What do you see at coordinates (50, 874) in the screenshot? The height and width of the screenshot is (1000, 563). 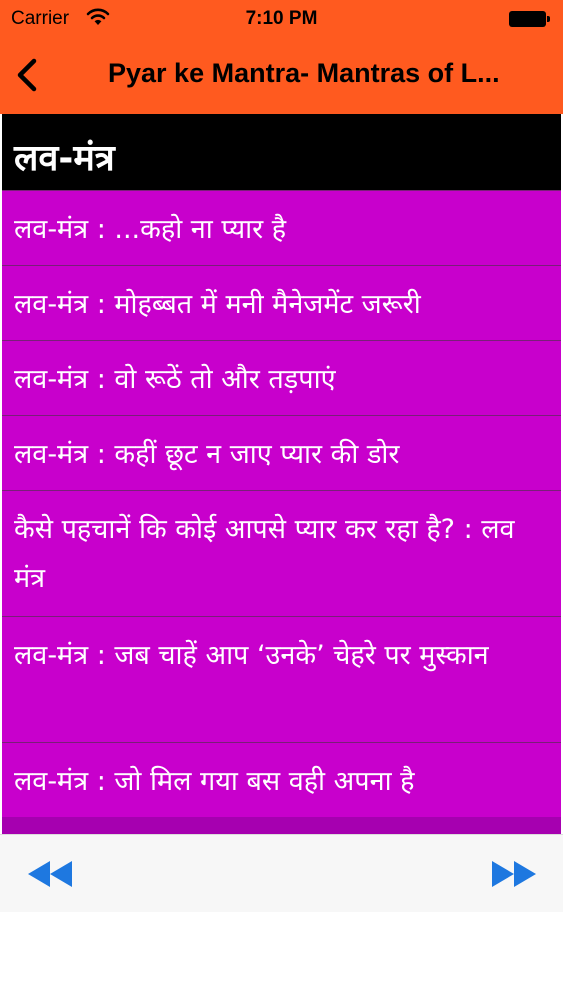 I see `rewind-icon` at bounding box center [50, 874].